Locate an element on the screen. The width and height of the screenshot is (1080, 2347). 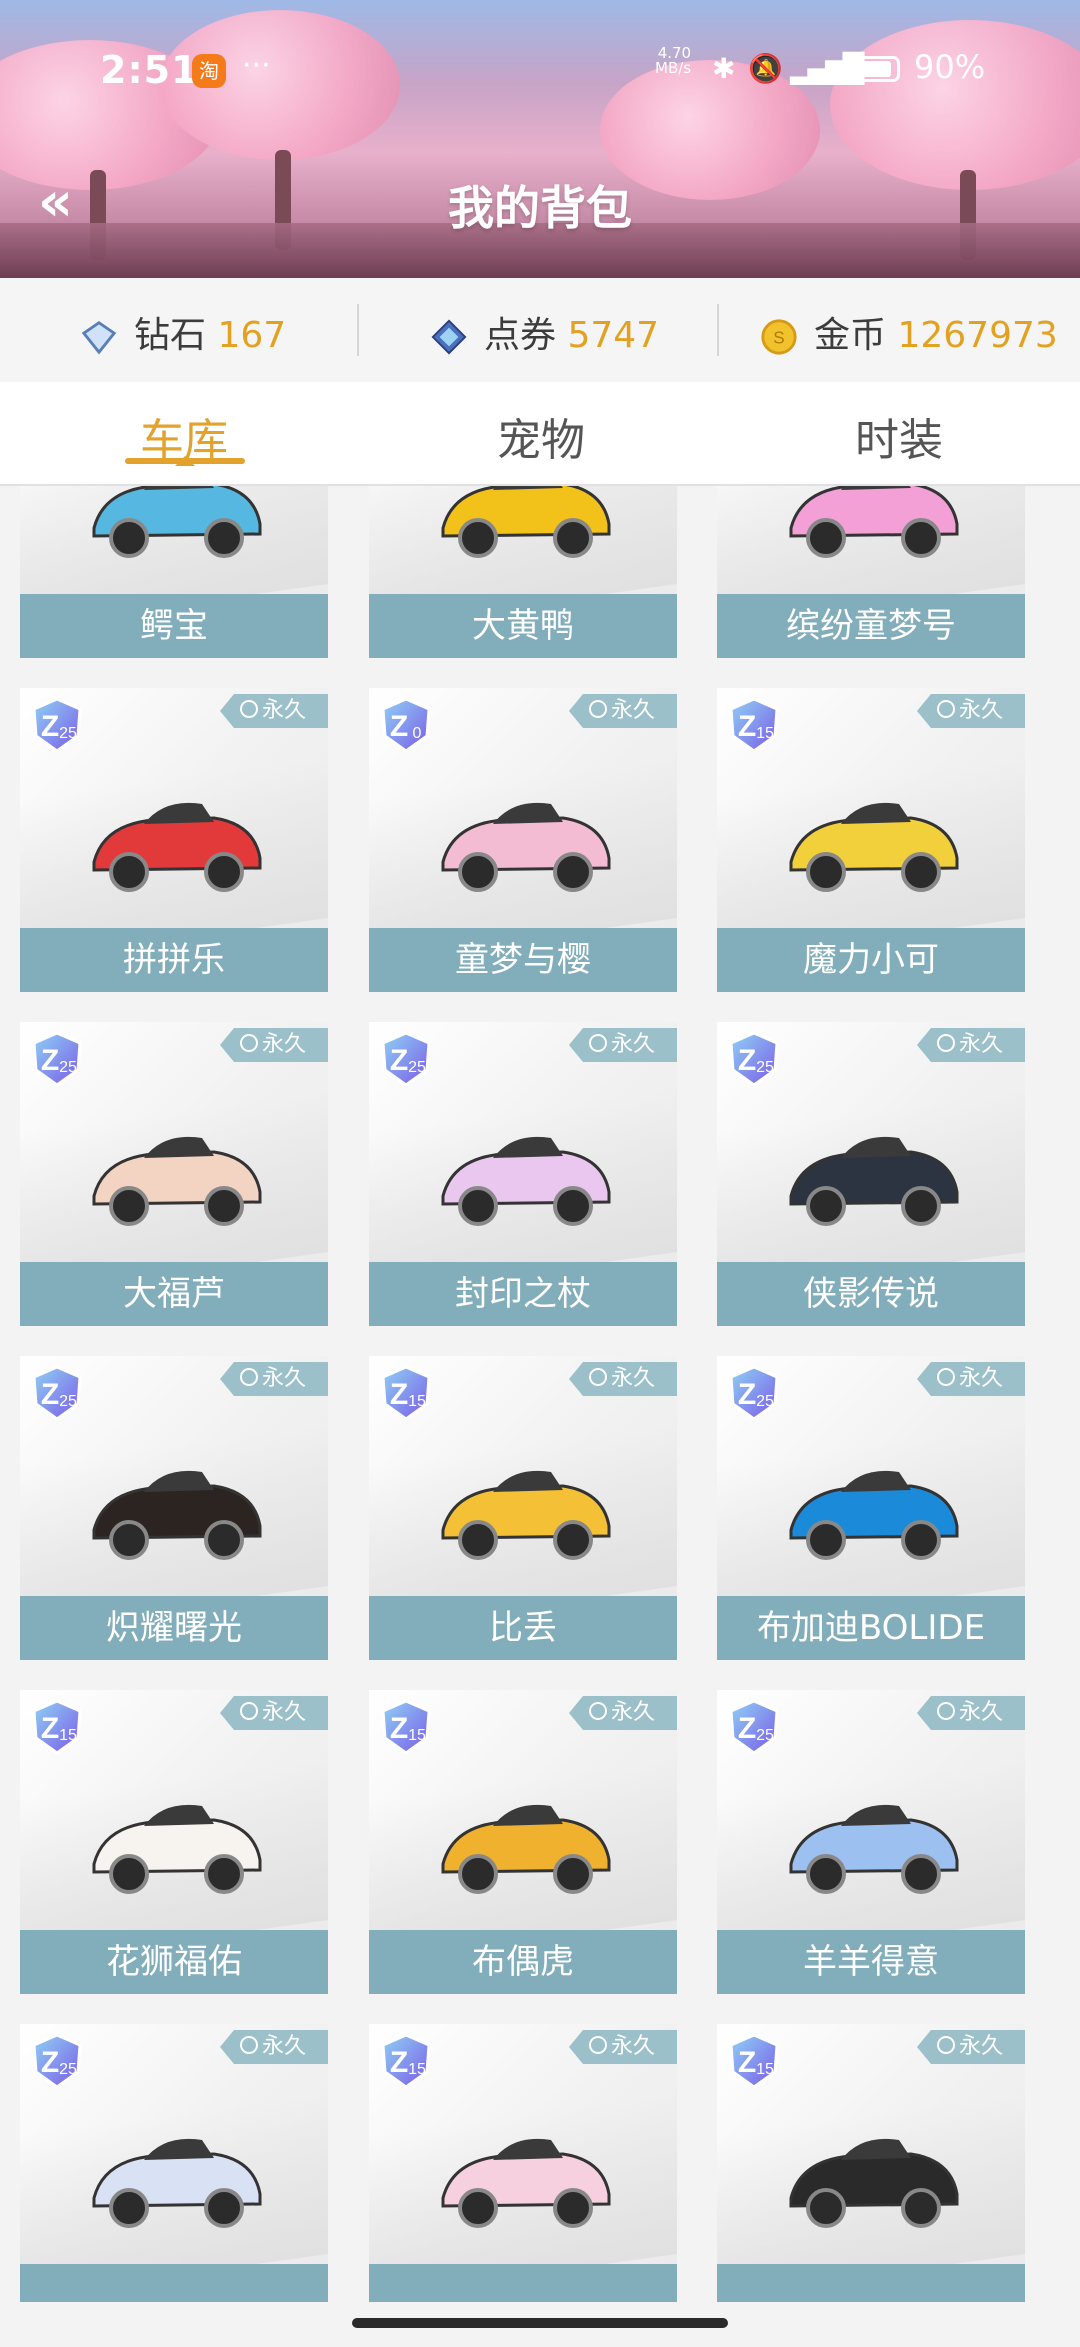
vehicle-name: 大黄鸭 is located at coordinates (523, 626).